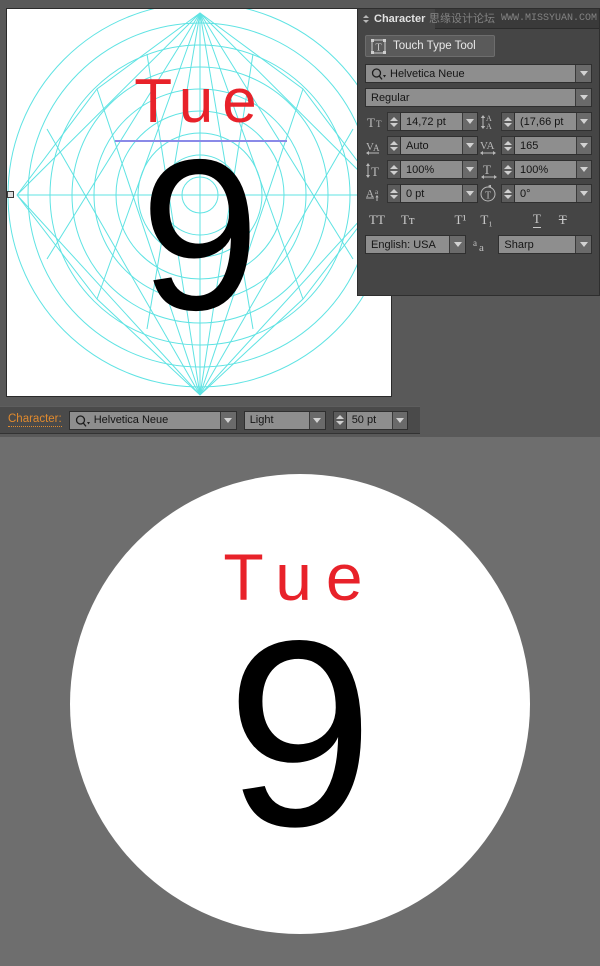  Describe the element at coordinates (507, 121) in the screenshot. I see `leading-stepper` at that location.